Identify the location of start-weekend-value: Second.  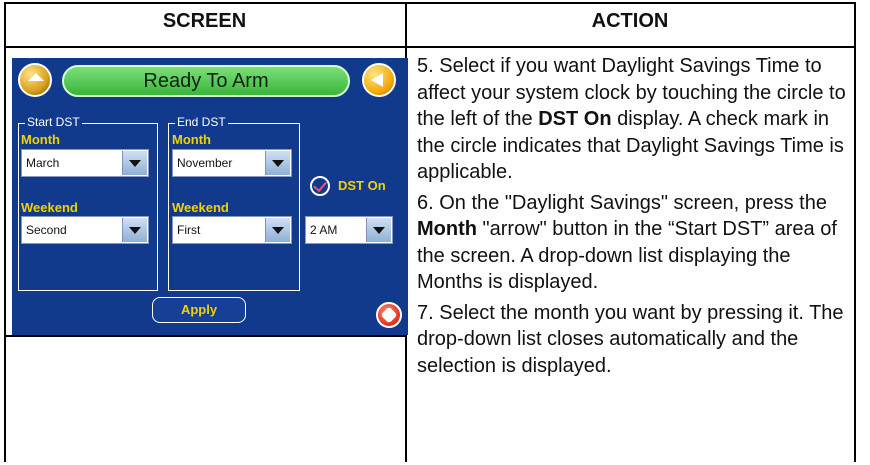
(46, 230).